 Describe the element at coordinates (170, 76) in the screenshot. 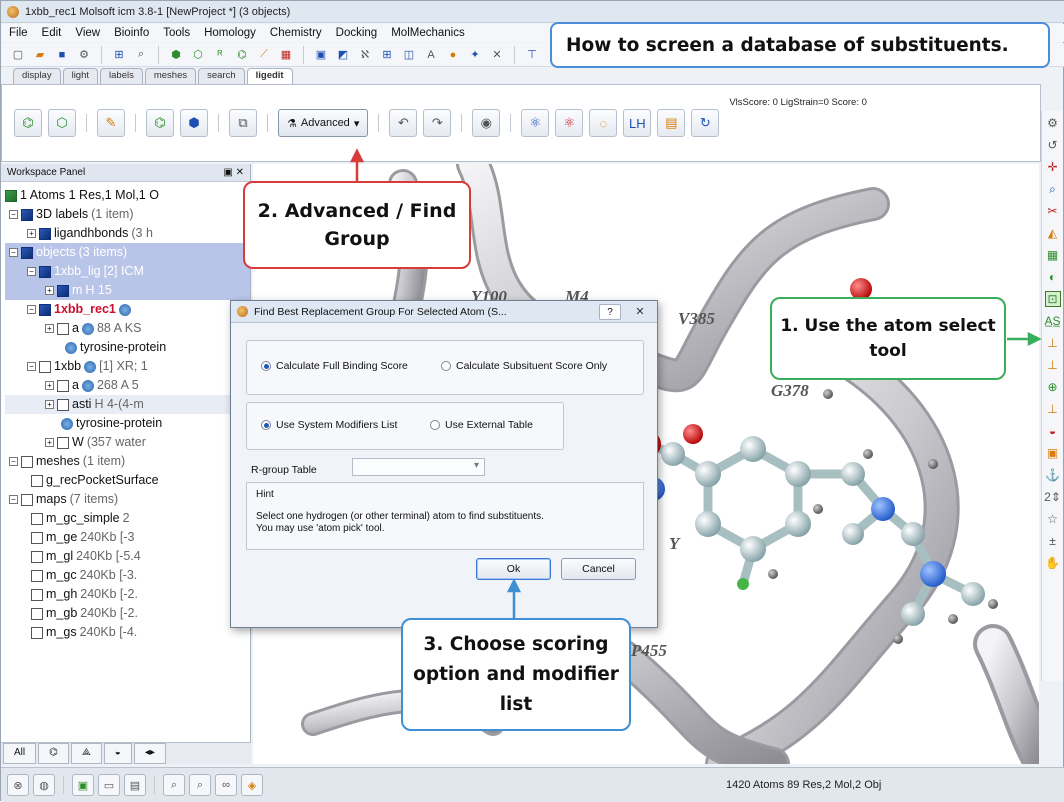

I see `tab-meshes: meshes` at that location.